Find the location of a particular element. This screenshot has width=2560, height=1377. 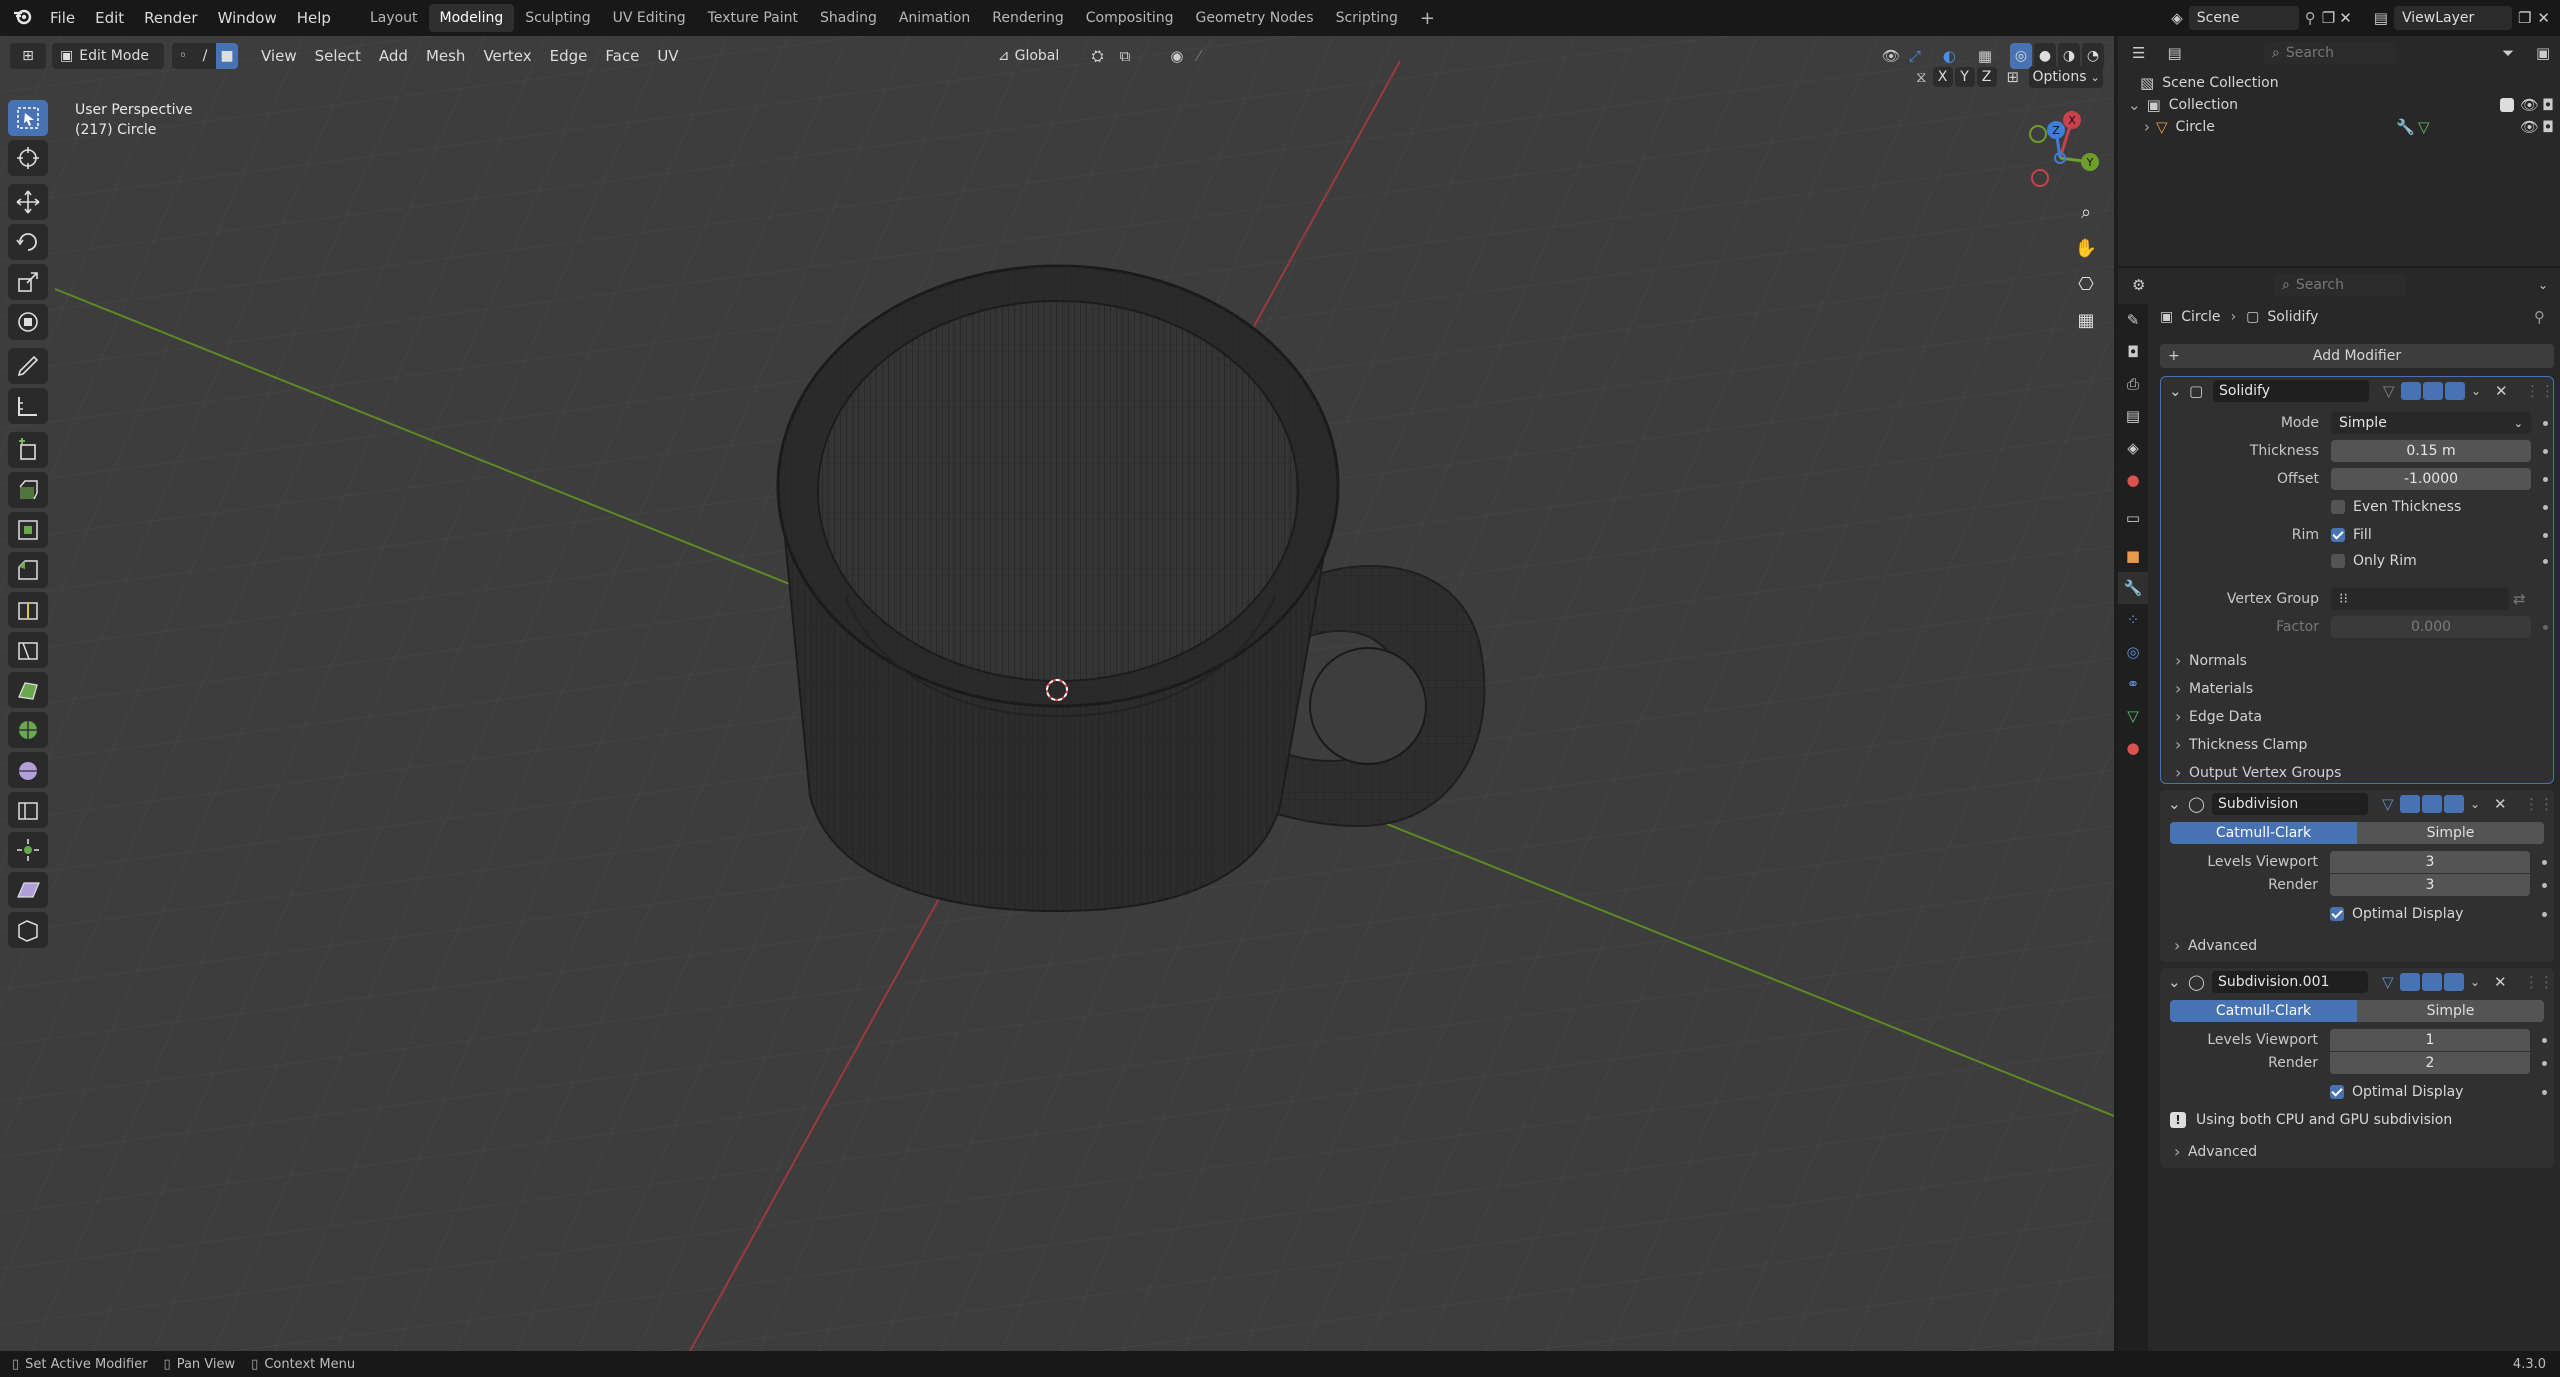

outliner-row-collection: ⌄ ▣ Collection 👁 ◘ is located at coordinates (2344, 105).